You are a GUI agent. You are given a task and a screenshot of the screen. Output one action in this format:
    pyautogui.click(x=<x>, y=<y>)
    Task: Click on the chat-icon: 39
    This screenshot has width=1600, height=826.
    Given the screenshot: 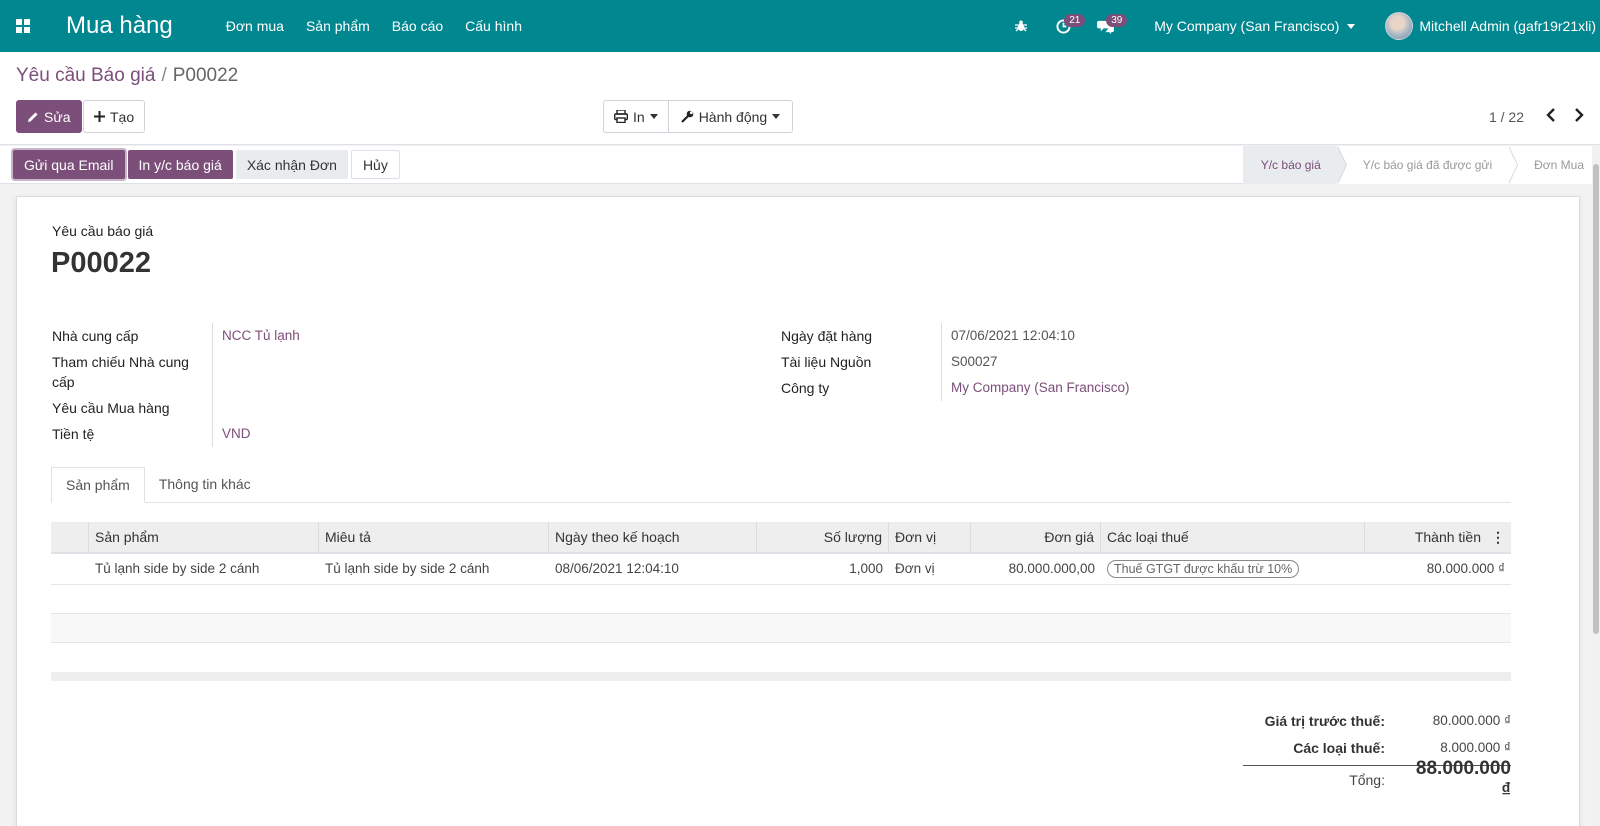 What is the action you would take?
    pyautogui.click(x=1106, y=26)
    